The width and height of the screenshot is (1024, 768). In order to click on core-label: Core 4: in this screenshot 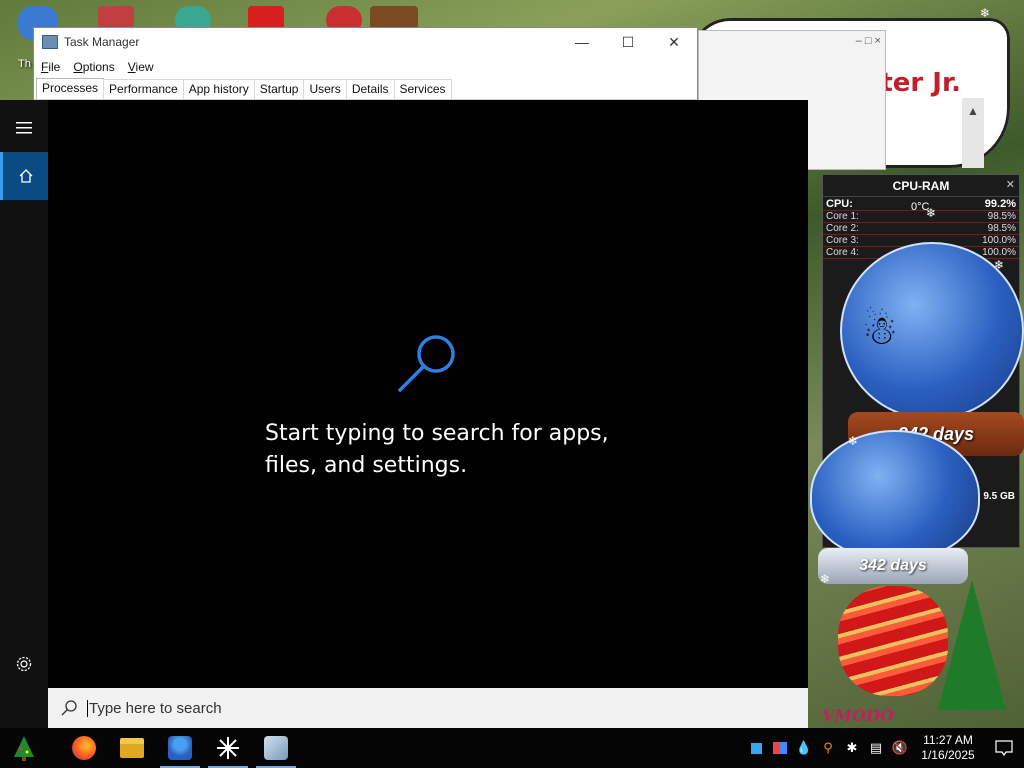, I will do `click(842, 252)`.